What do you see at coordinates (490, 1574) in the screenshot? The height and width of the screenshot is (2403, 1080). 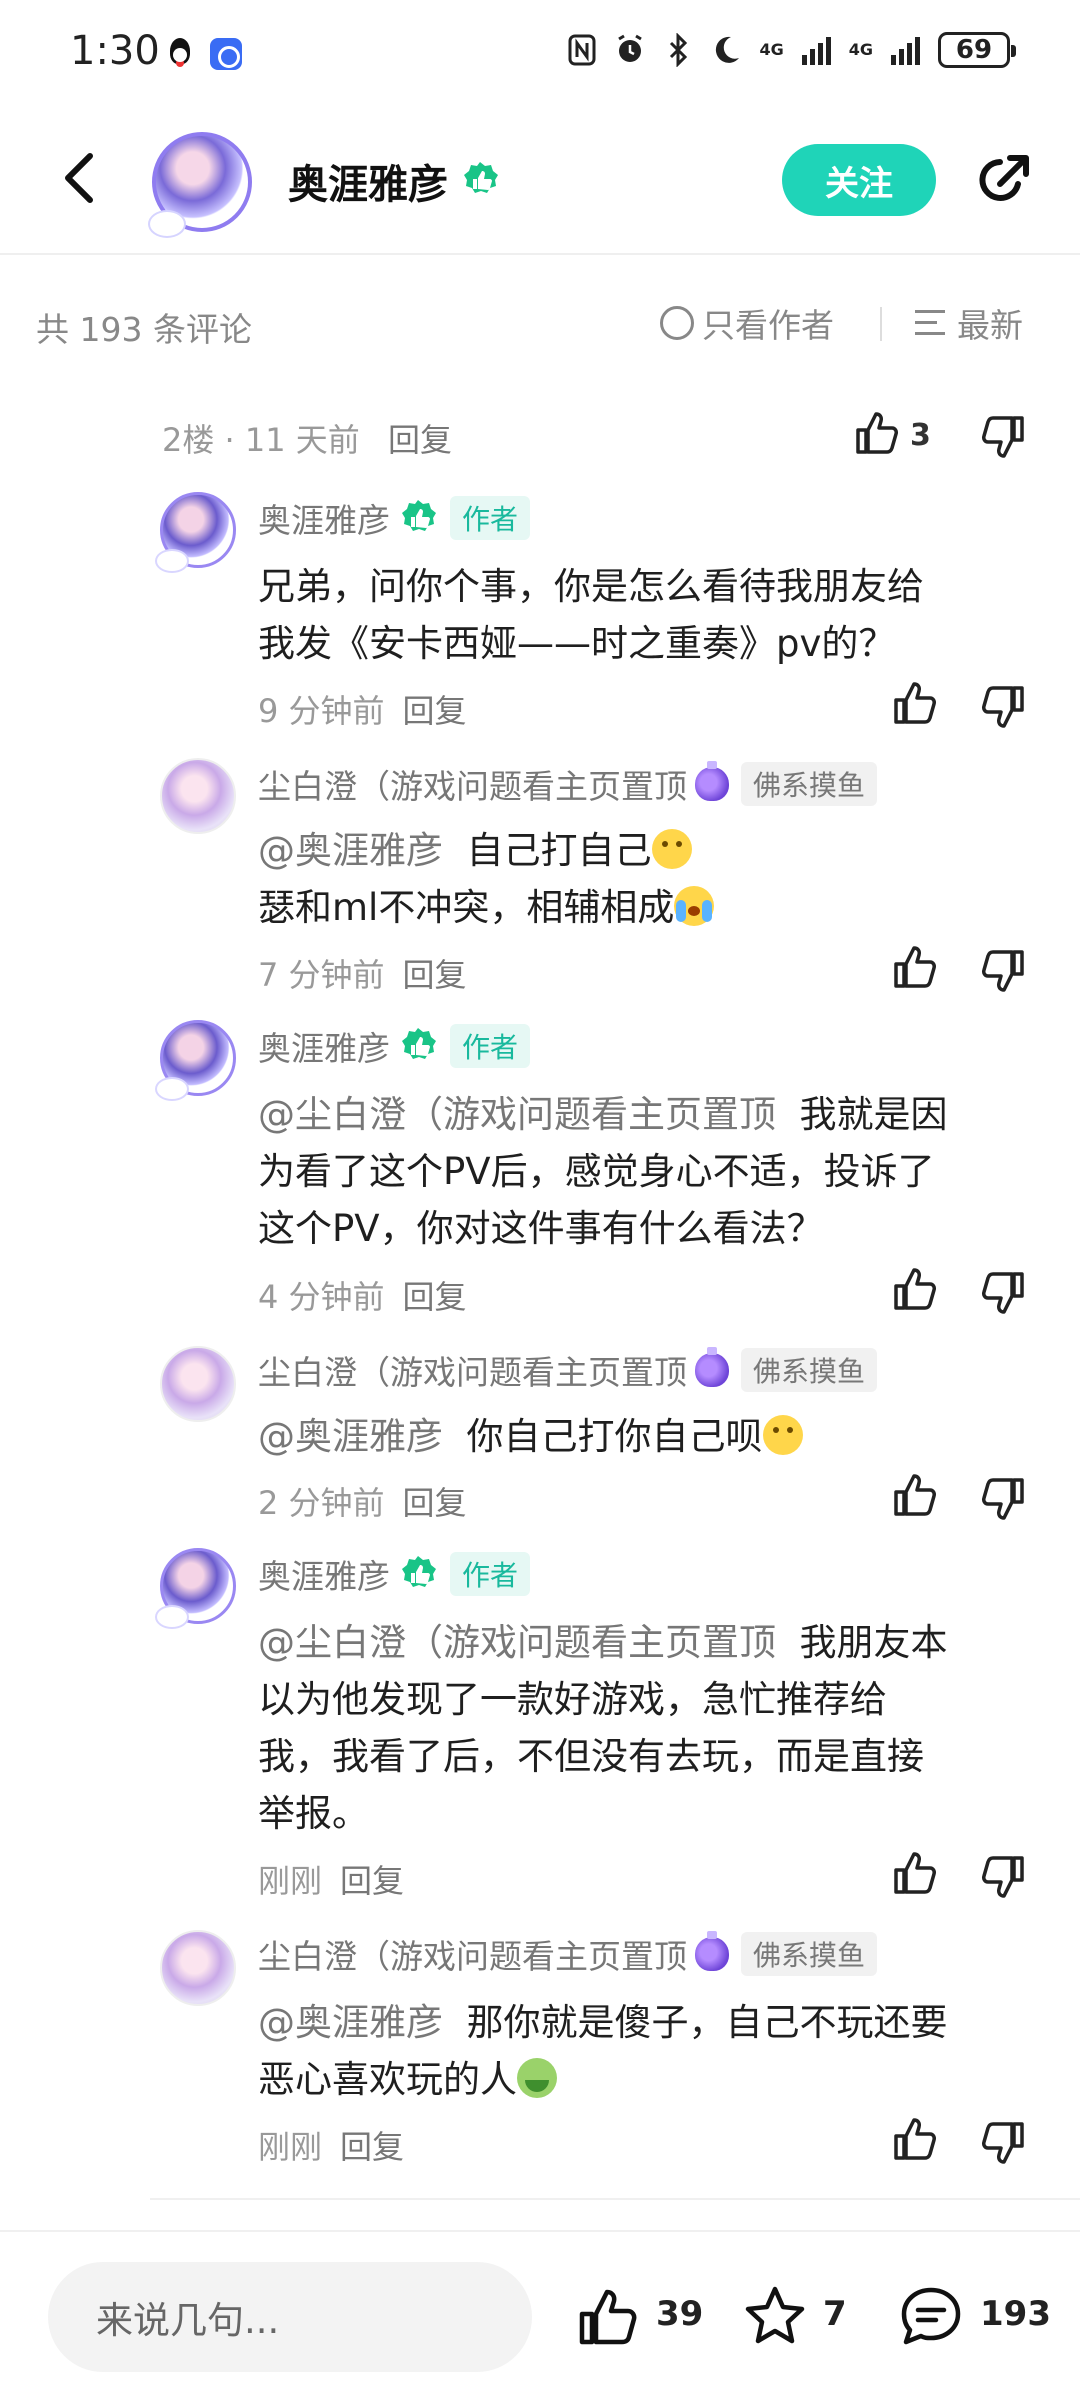 I see `author-tag: 作者` at bounding box center [490, 1574].